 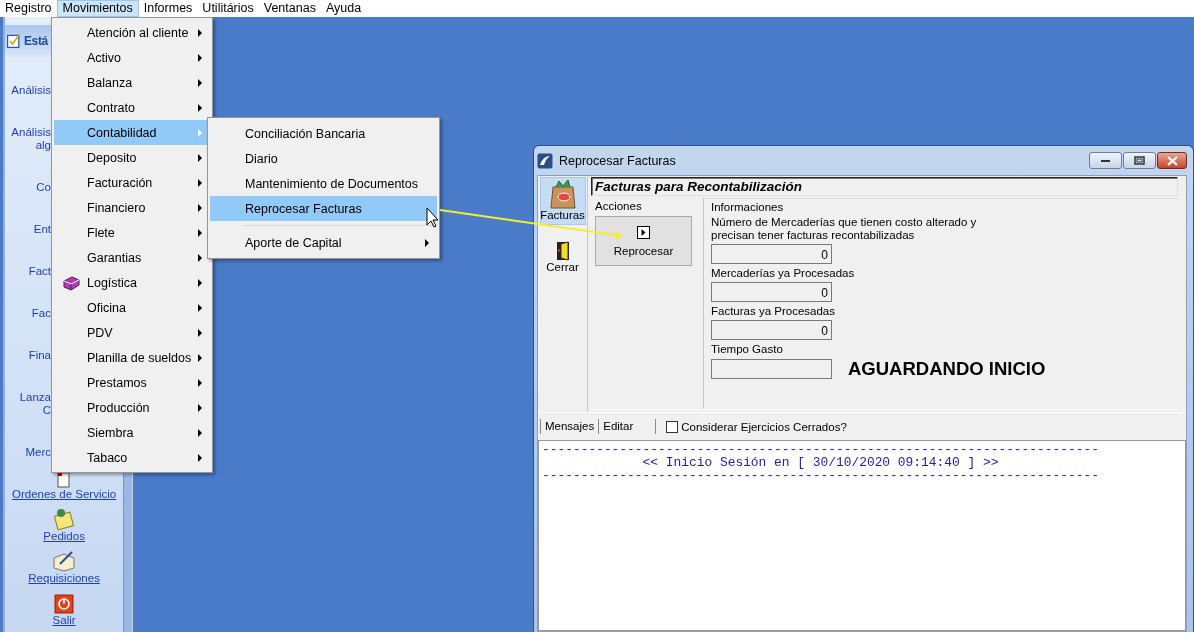 I want to click on menu-item: Activo, so click(x=132, y=57).